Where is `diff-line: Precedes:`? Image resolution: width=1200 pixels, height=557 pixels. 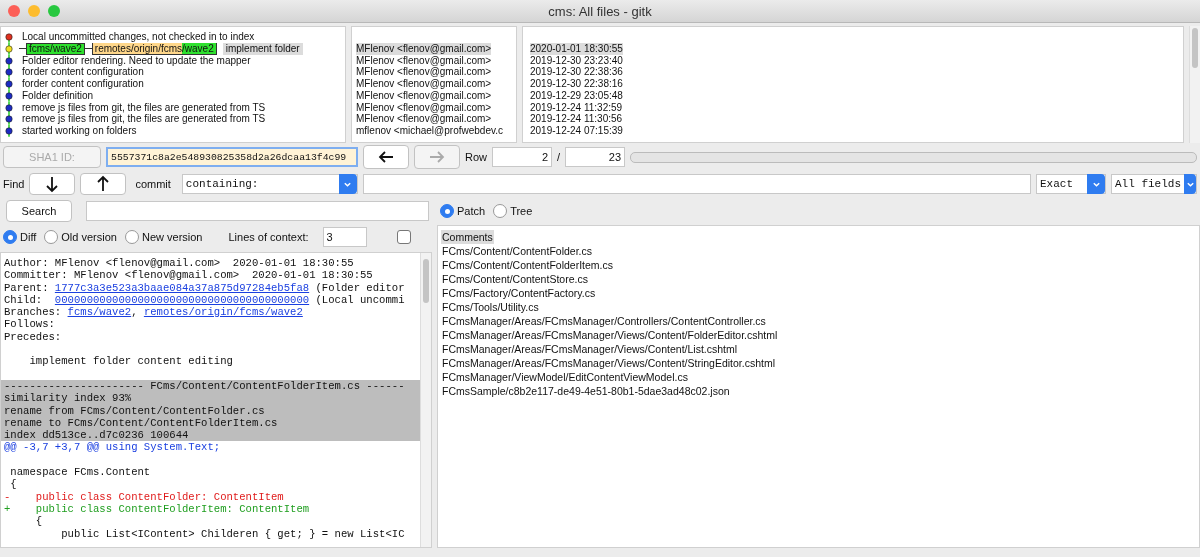
diff-line: Precedes: is located at coordinates (33, 337).